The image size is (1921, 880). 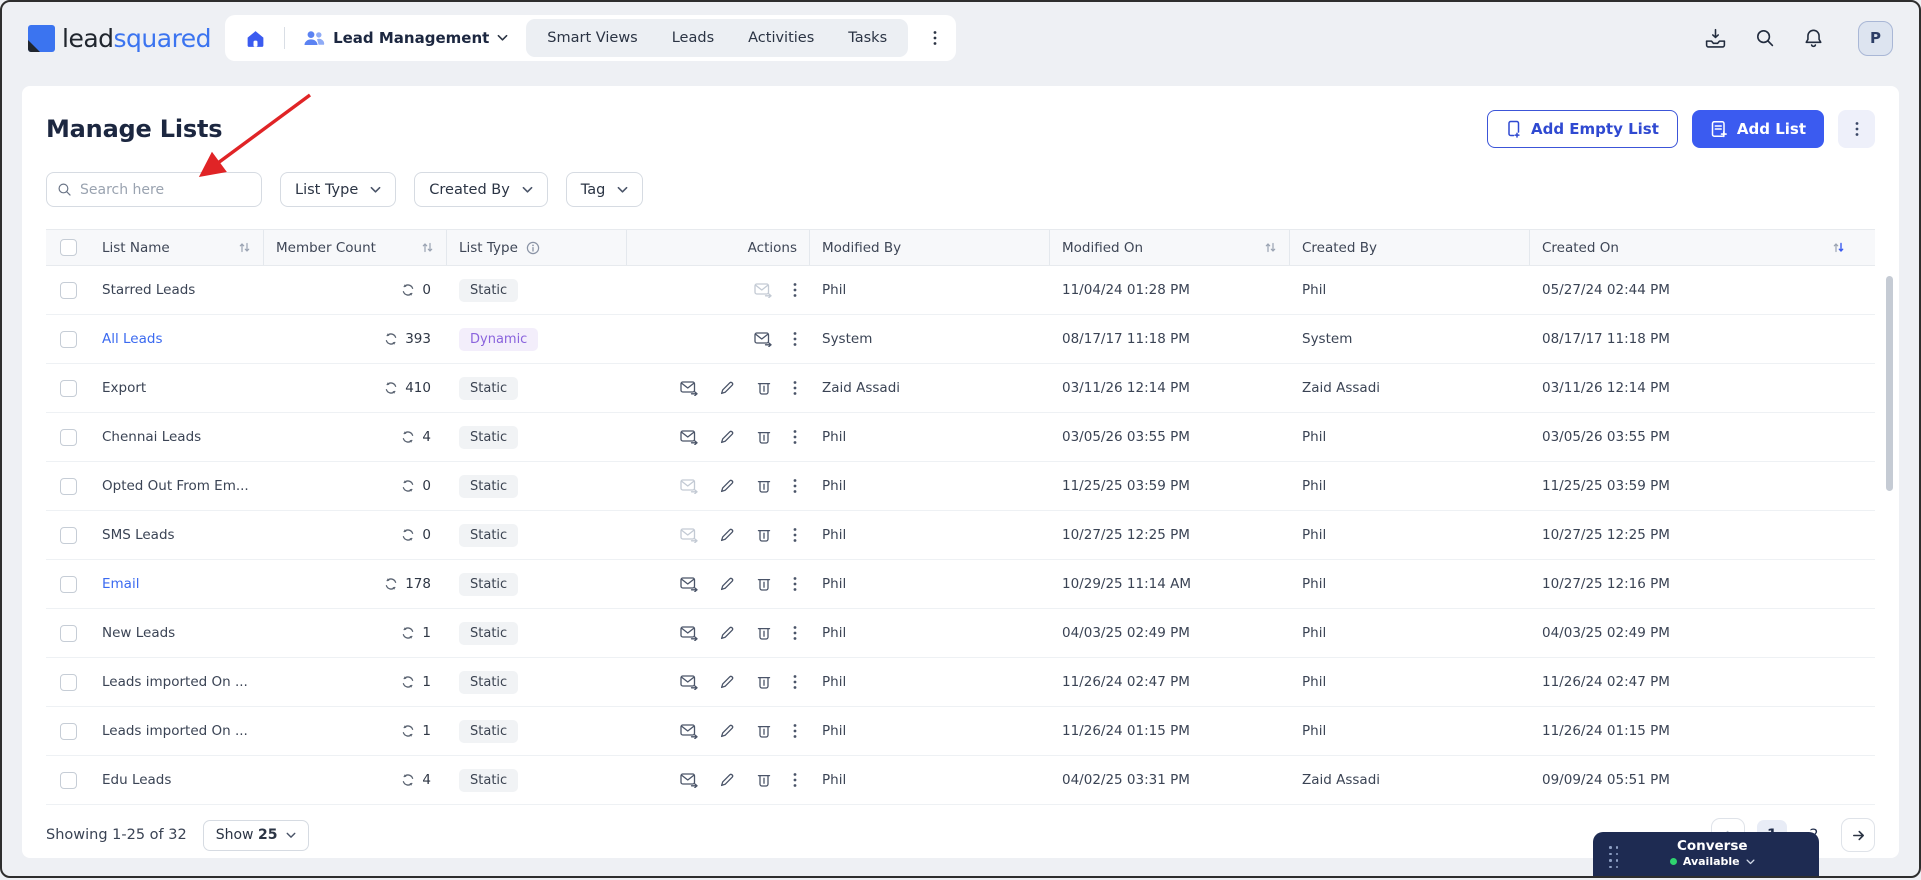 What do you see at coordinates (1757, 129) in the screenshot?
I see `add-list-button: Add List` at bounding box center [1757, 129].